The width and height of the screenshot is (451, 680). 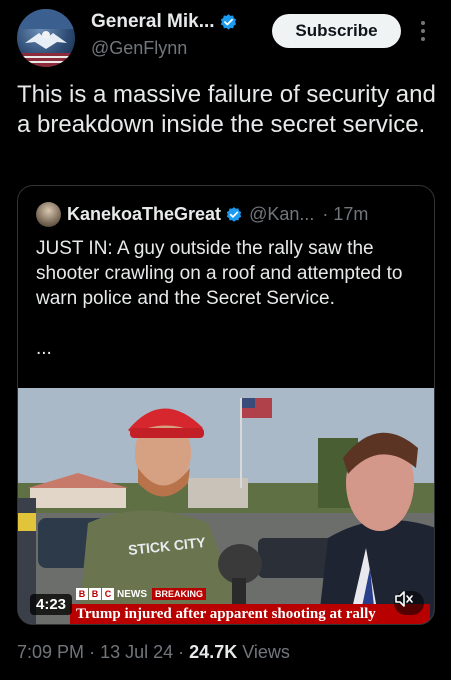 What do you see at coordinates (345, 214) in the screenshot?
I see `quote-timestamp: · 17m` at bounding box center [345, 214].